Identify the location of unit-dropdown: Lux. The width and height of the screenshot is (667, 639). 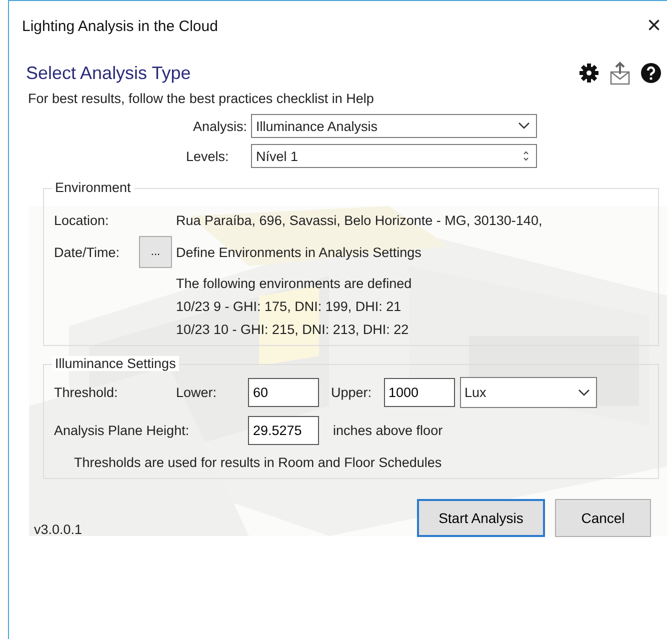
(528, 392).